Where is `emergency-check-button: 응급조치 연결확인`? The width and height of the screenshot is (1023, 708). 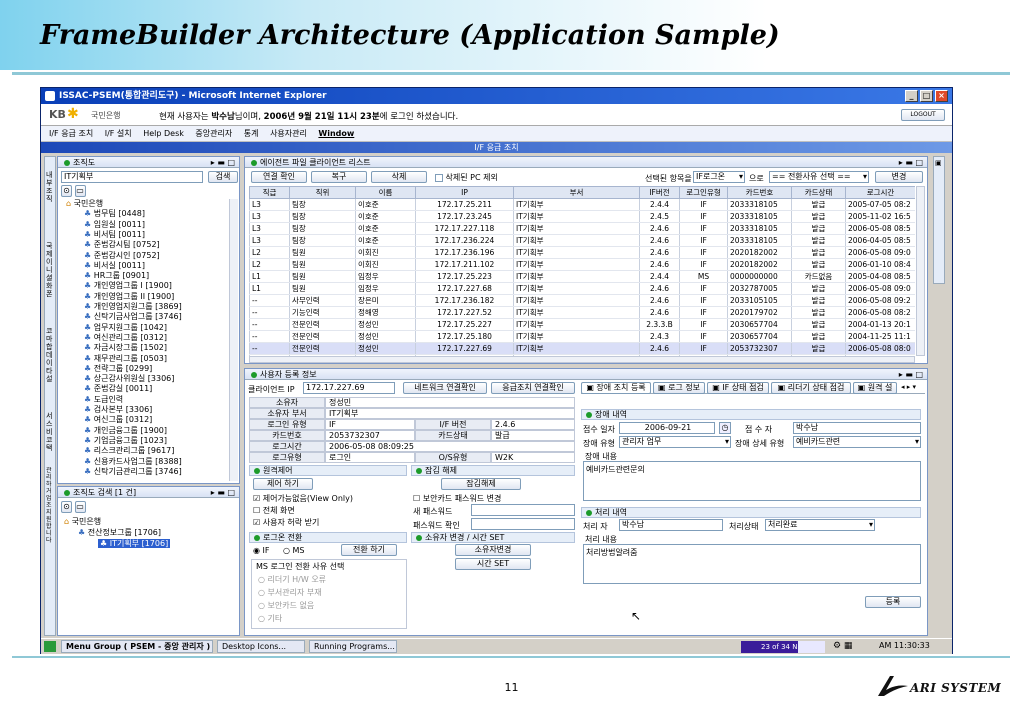 emergency-check-button: 응급조치 연결확인 is located at coordinates (533, 388).